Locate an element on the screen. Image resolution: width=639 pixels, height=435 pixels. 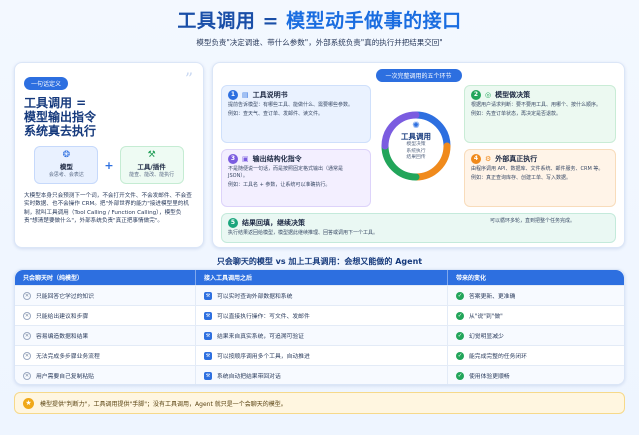
star-icon: ★ is located at coordinates (28, 403).